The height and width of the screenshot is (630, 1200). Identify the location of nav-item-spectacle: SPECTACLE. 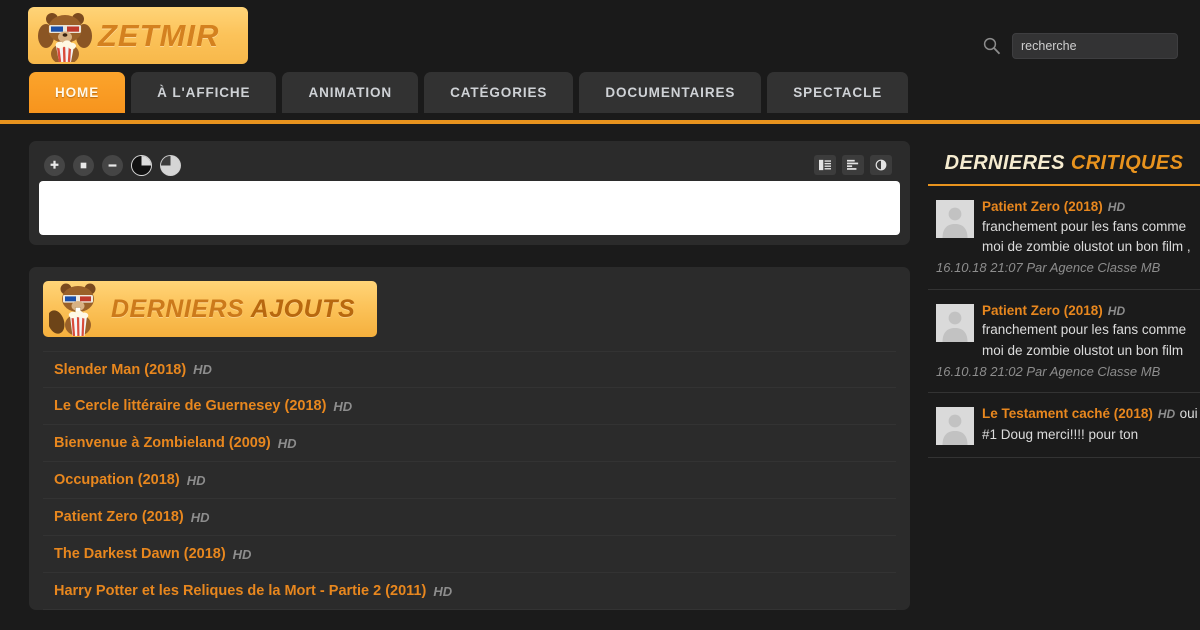
(838, 92).